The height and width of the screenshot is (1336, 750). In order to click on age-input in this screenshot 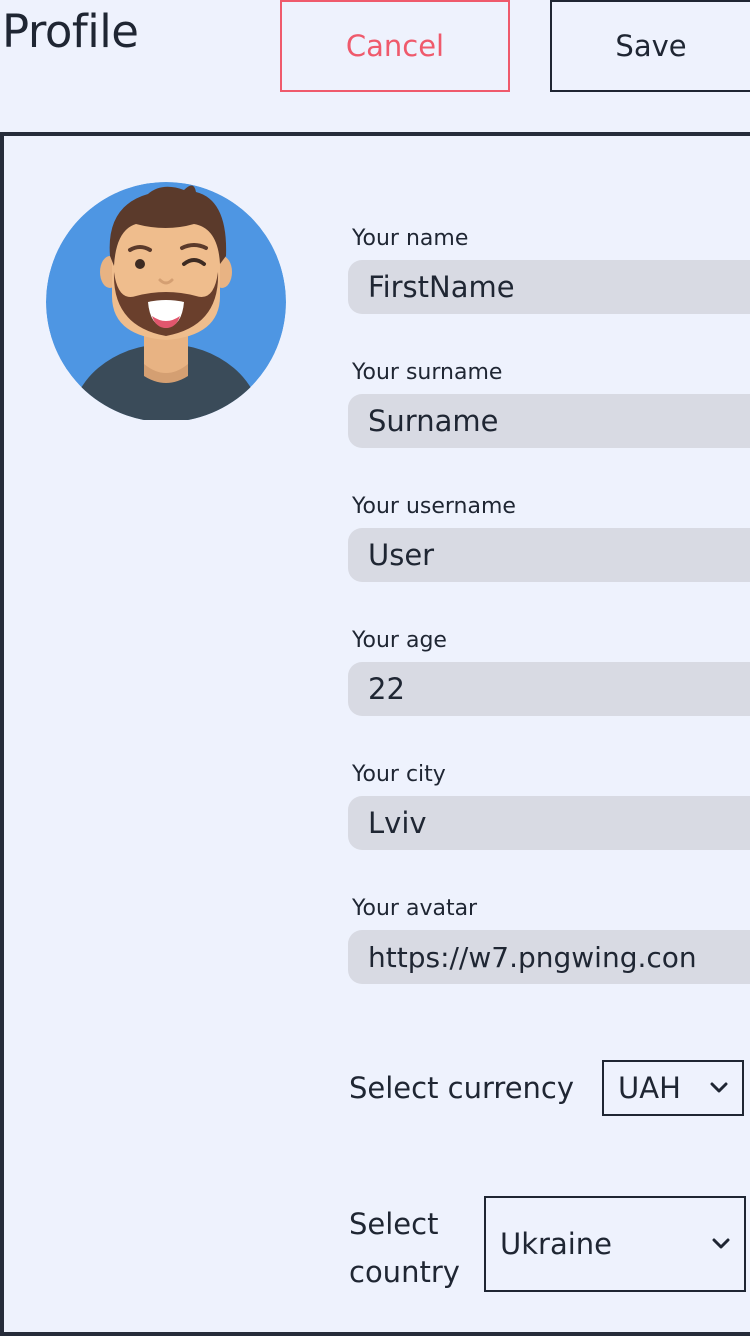, I will do `click(549, 689)`.